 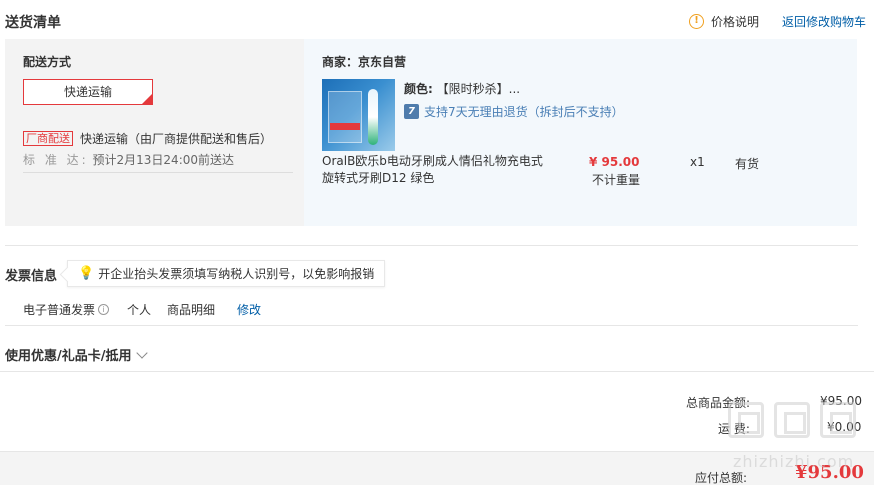 What do you see at coordinates (345, 117) in the screenshot?
I see `product-box-graphic` at bounding box center [345, 117].